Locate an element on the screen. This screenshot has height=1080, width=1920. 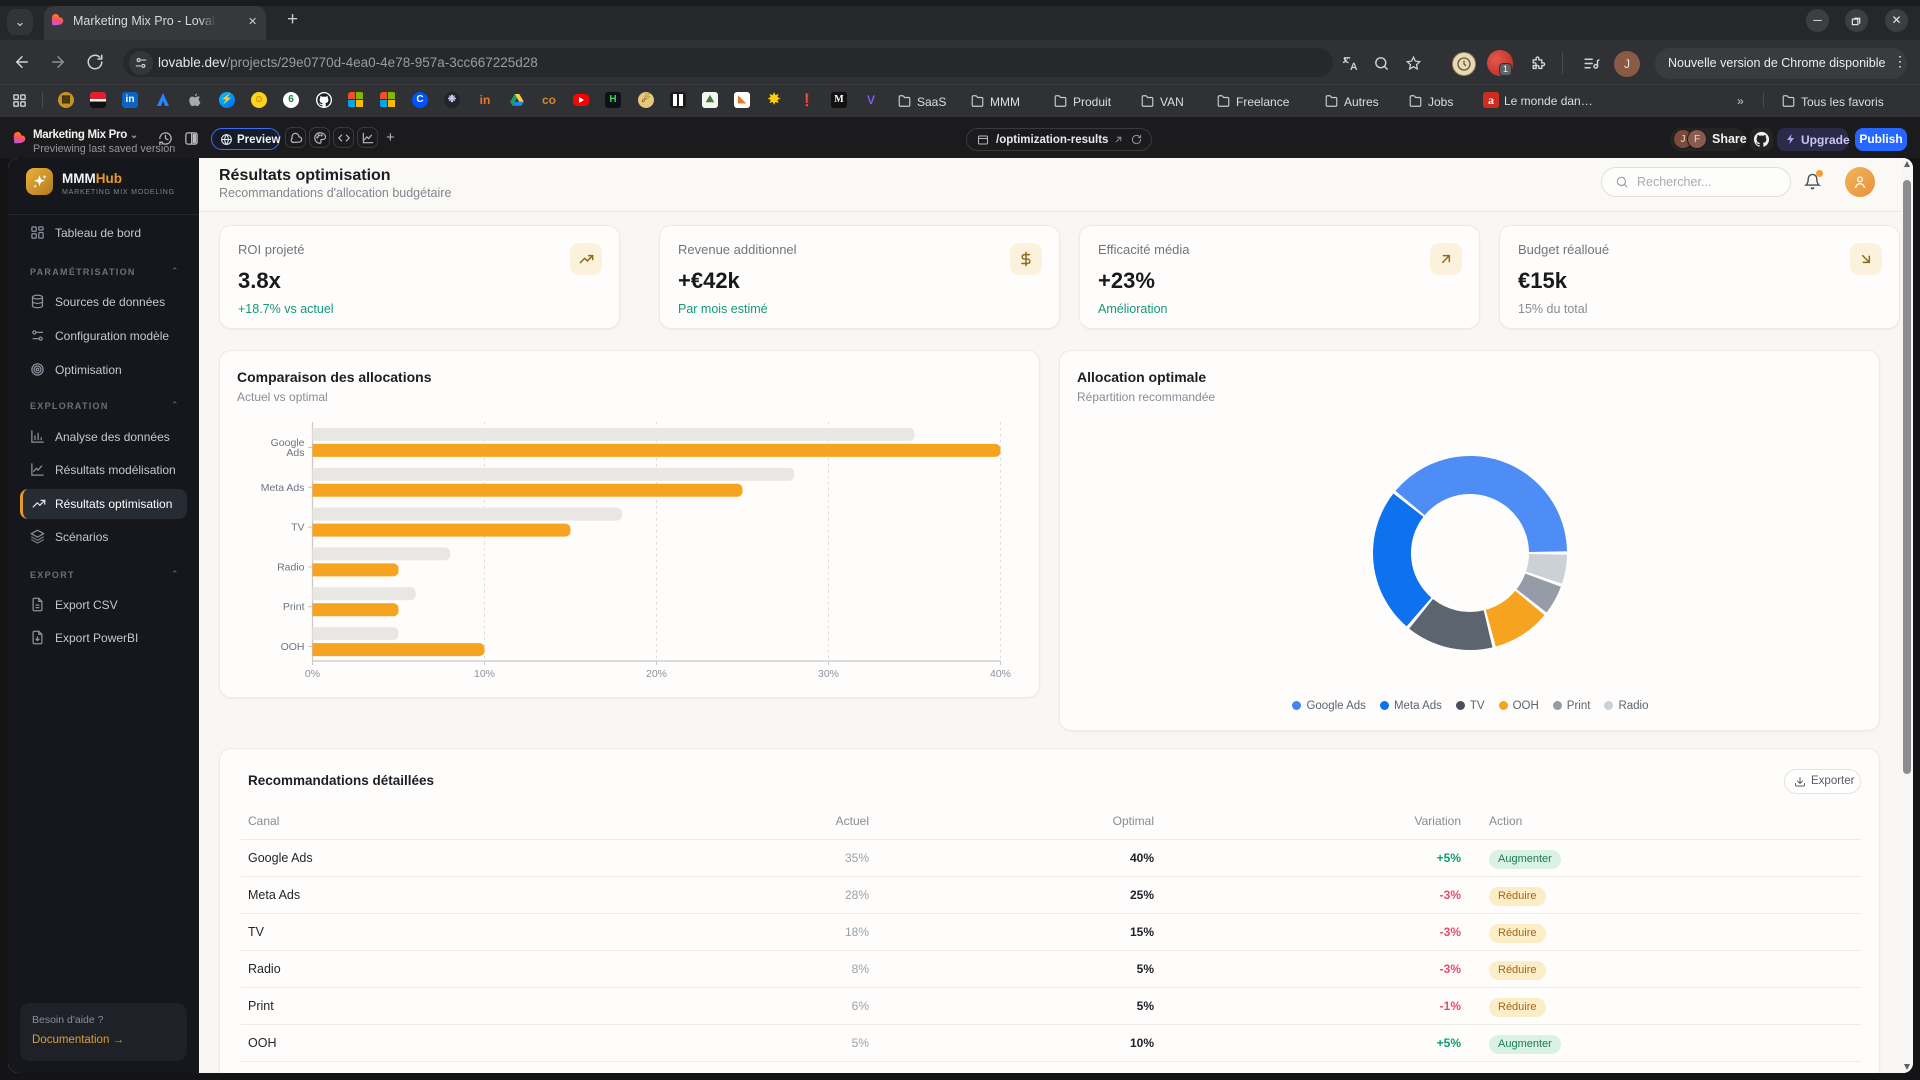
svg-text: Meta Ads is located at coordinates (283, 488).